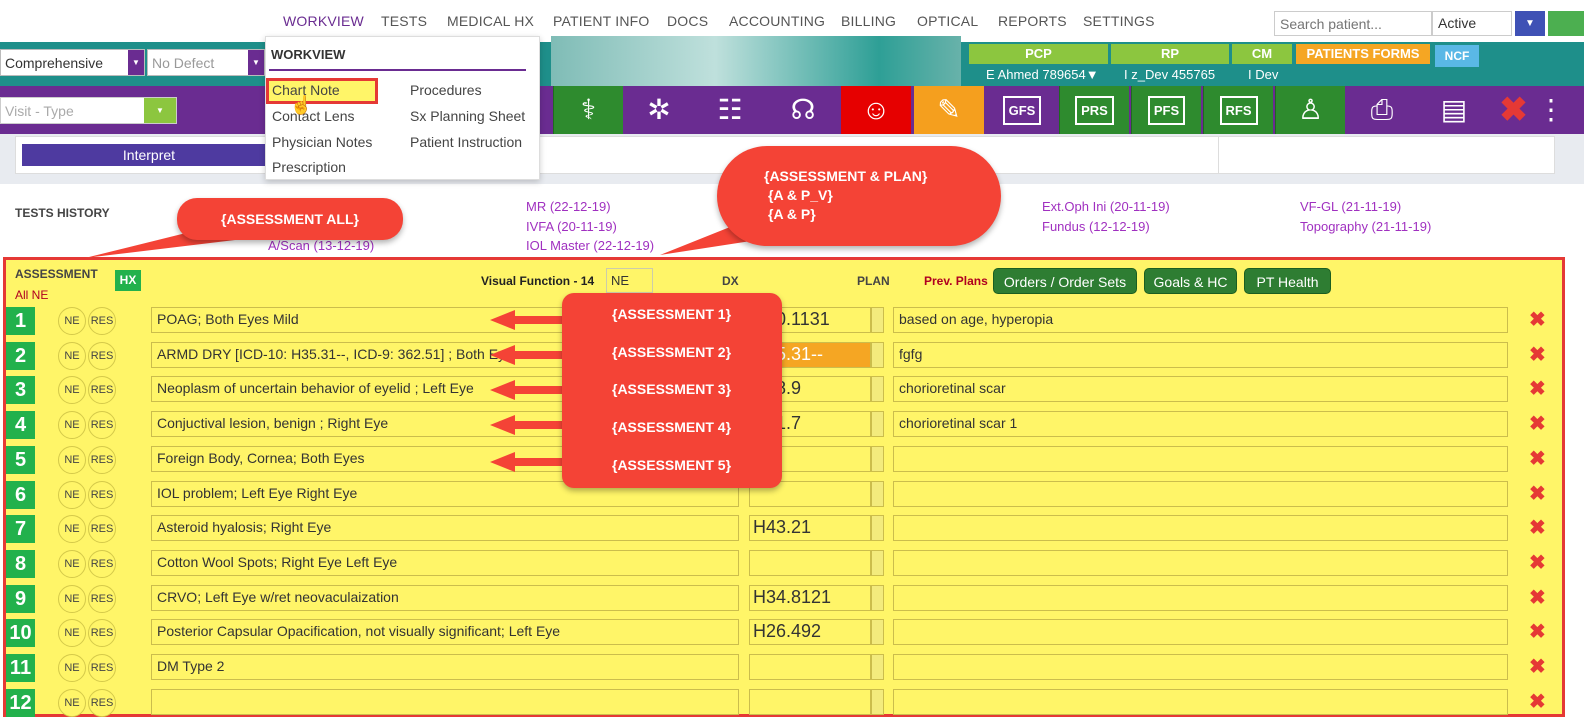  What do you see at coordinates (672, 465) in the screenshot?
I see `callout-a5: {ASSESSMENT 5}` at bounding box center [672, 465].